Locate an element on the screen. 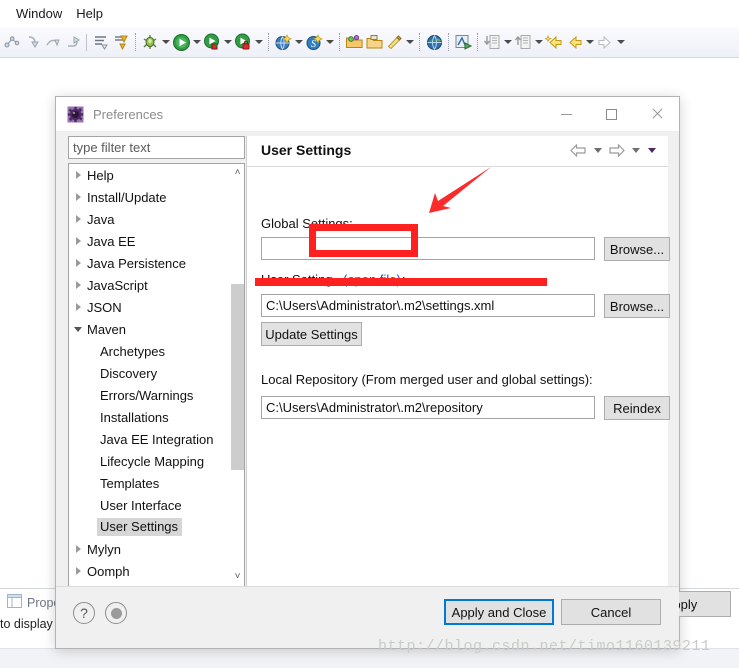 Image resolution: width=739 pixels, height=668 pixels. apply-and-close-button: Apply and Close is located at coordinates (499, 612).